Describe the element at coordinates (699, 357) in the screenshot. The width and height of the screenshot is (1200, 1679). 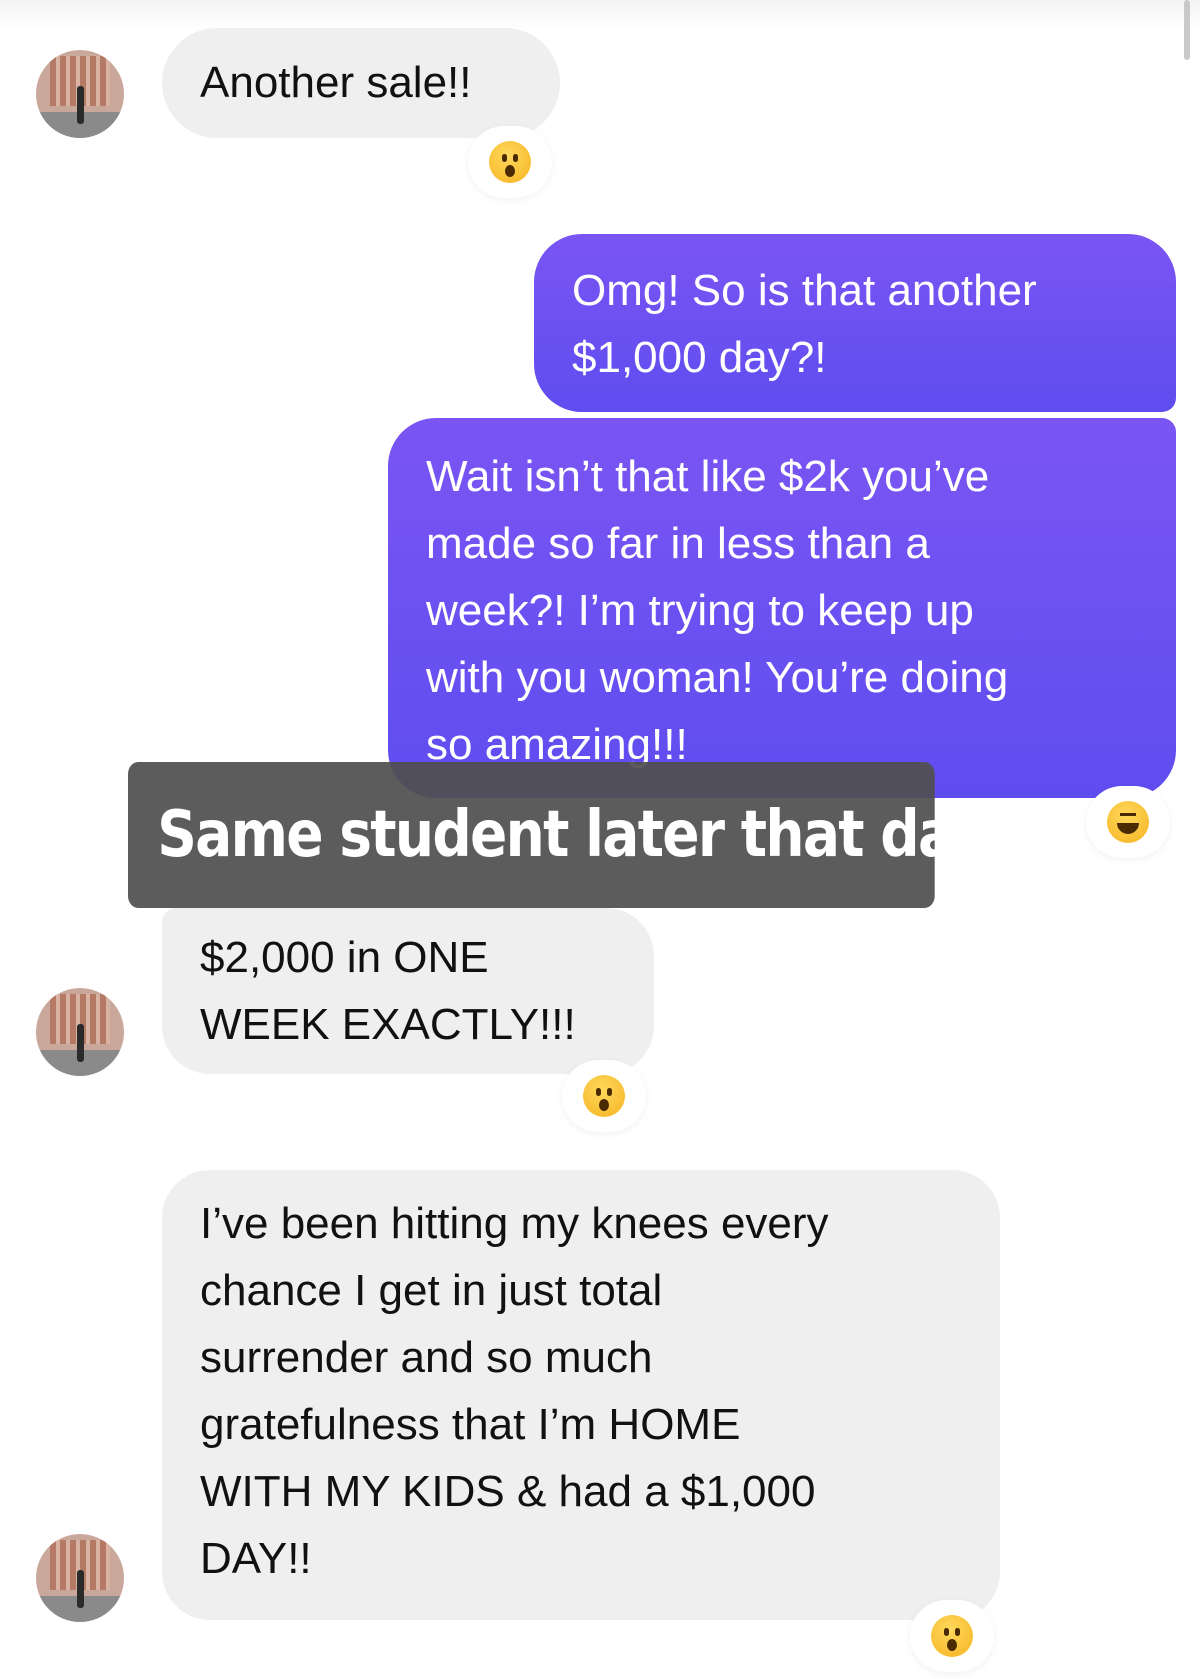
I see `message-line: $1,000 day?!` at that location.